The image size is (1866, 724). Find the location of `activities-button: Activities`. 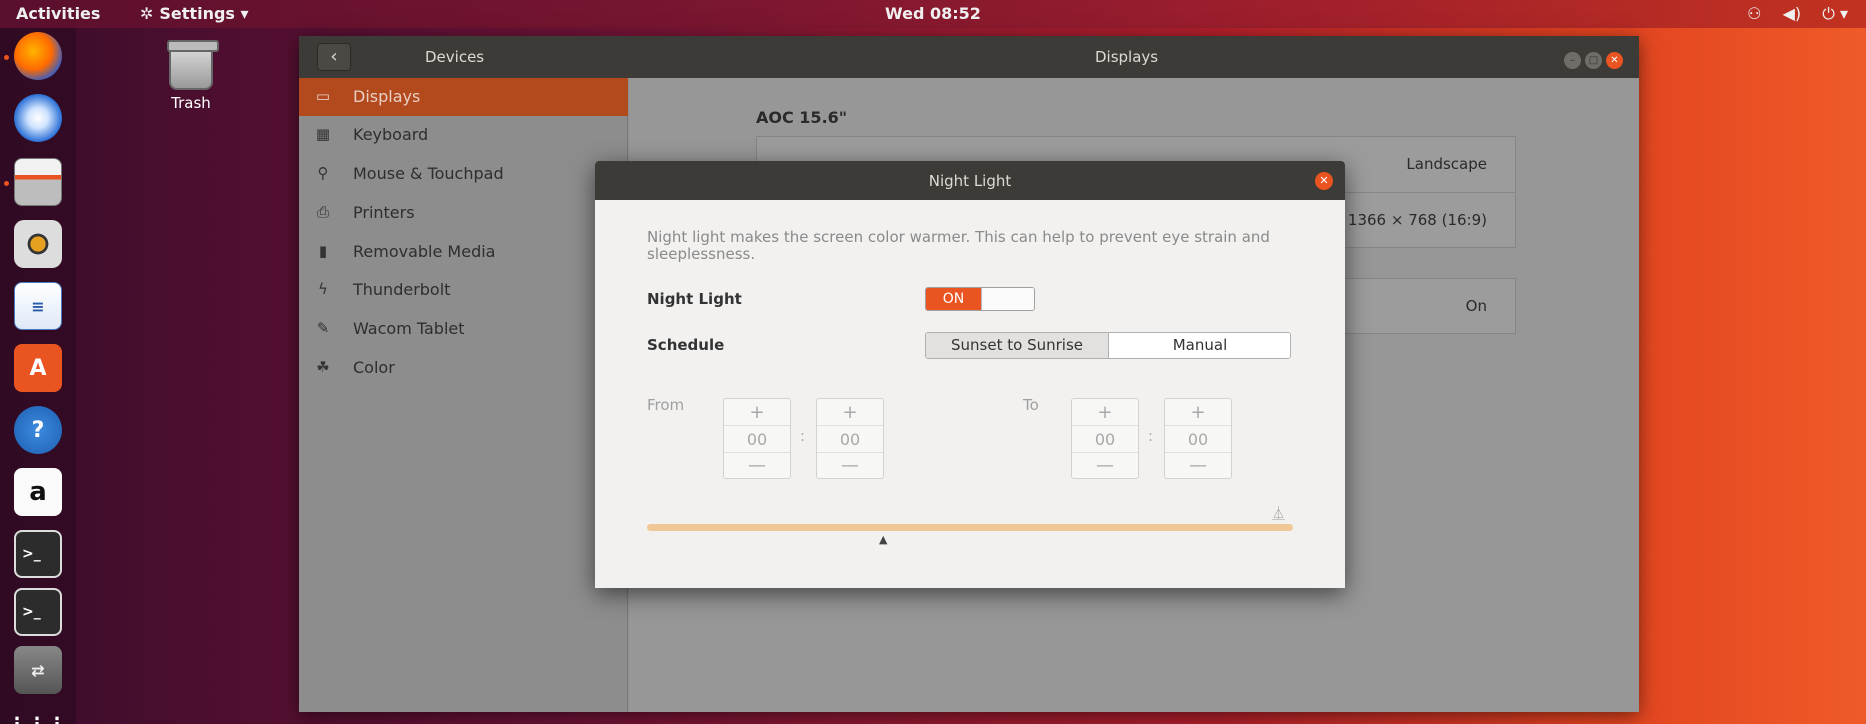

activities-button: Activities is located at coordinates (58, 13).